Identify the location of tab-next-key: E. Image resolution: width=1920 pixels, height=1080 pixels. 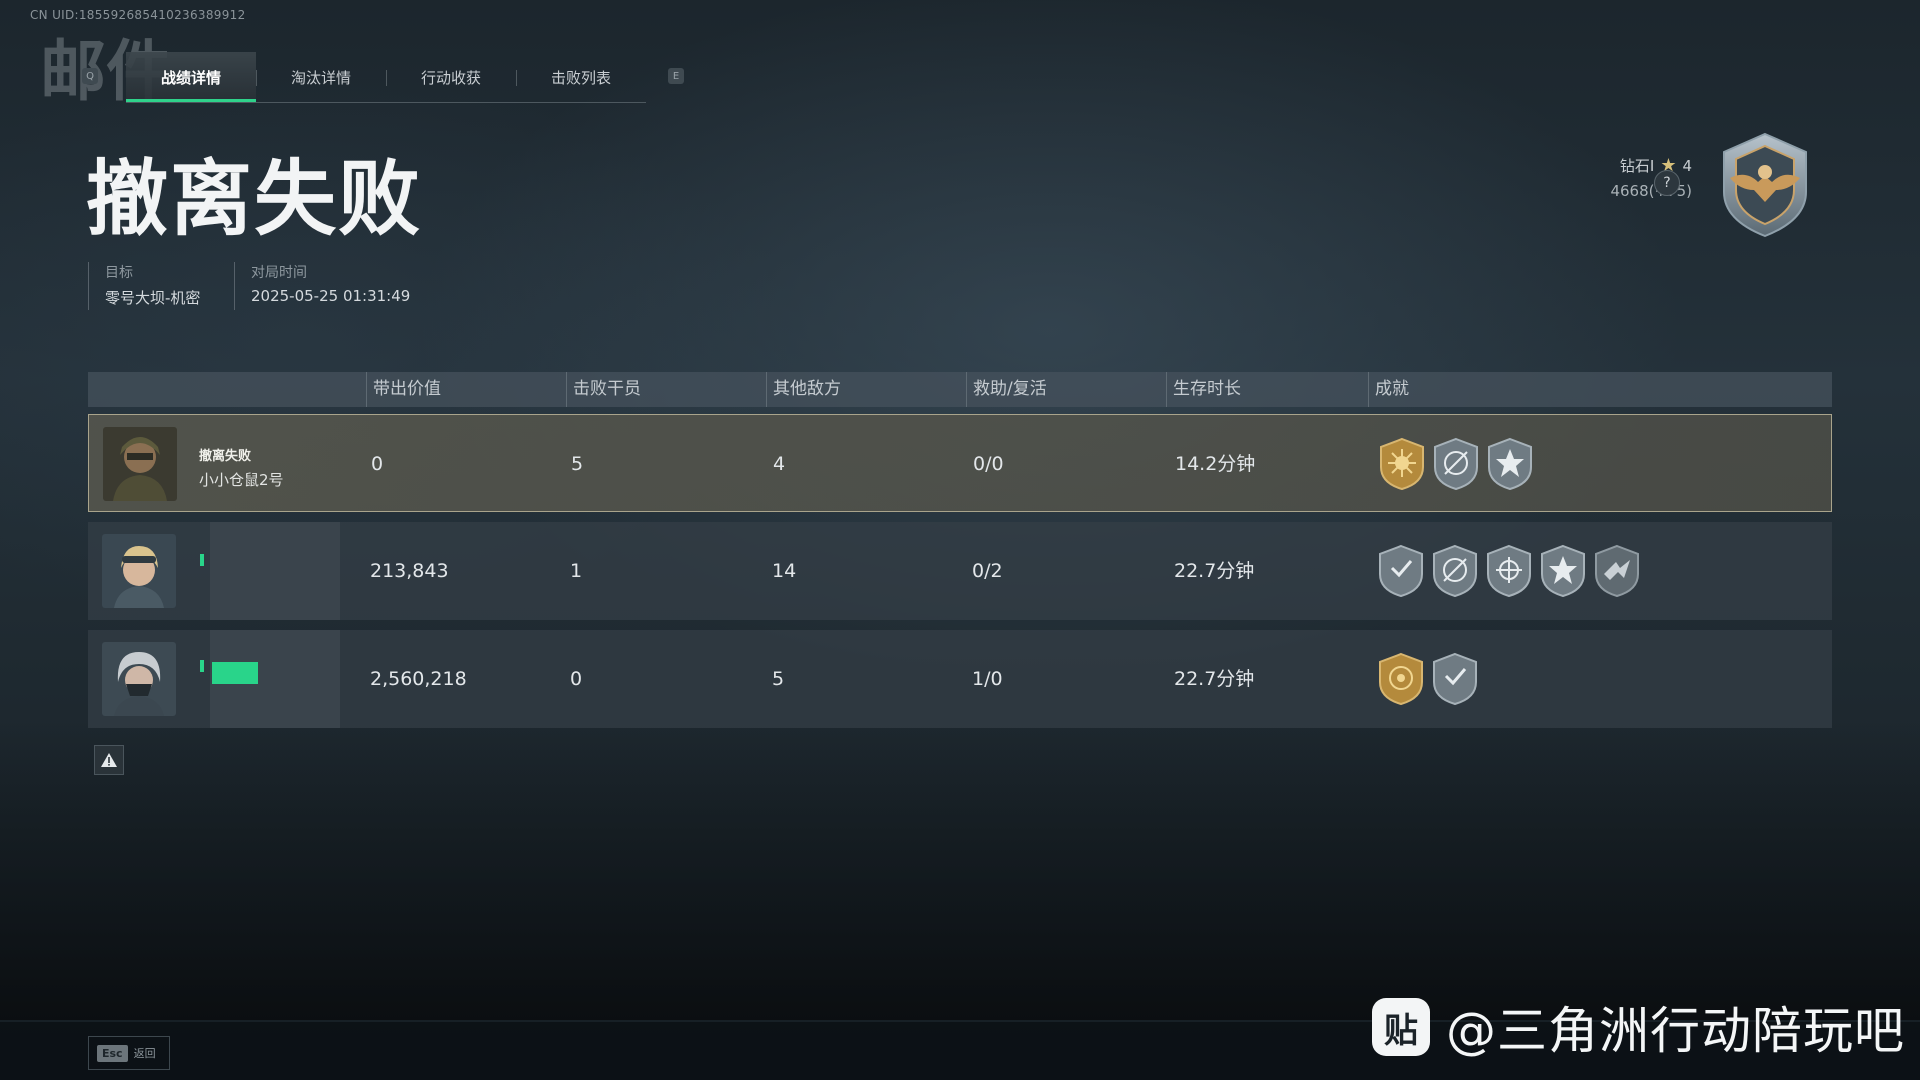
(676, 76).